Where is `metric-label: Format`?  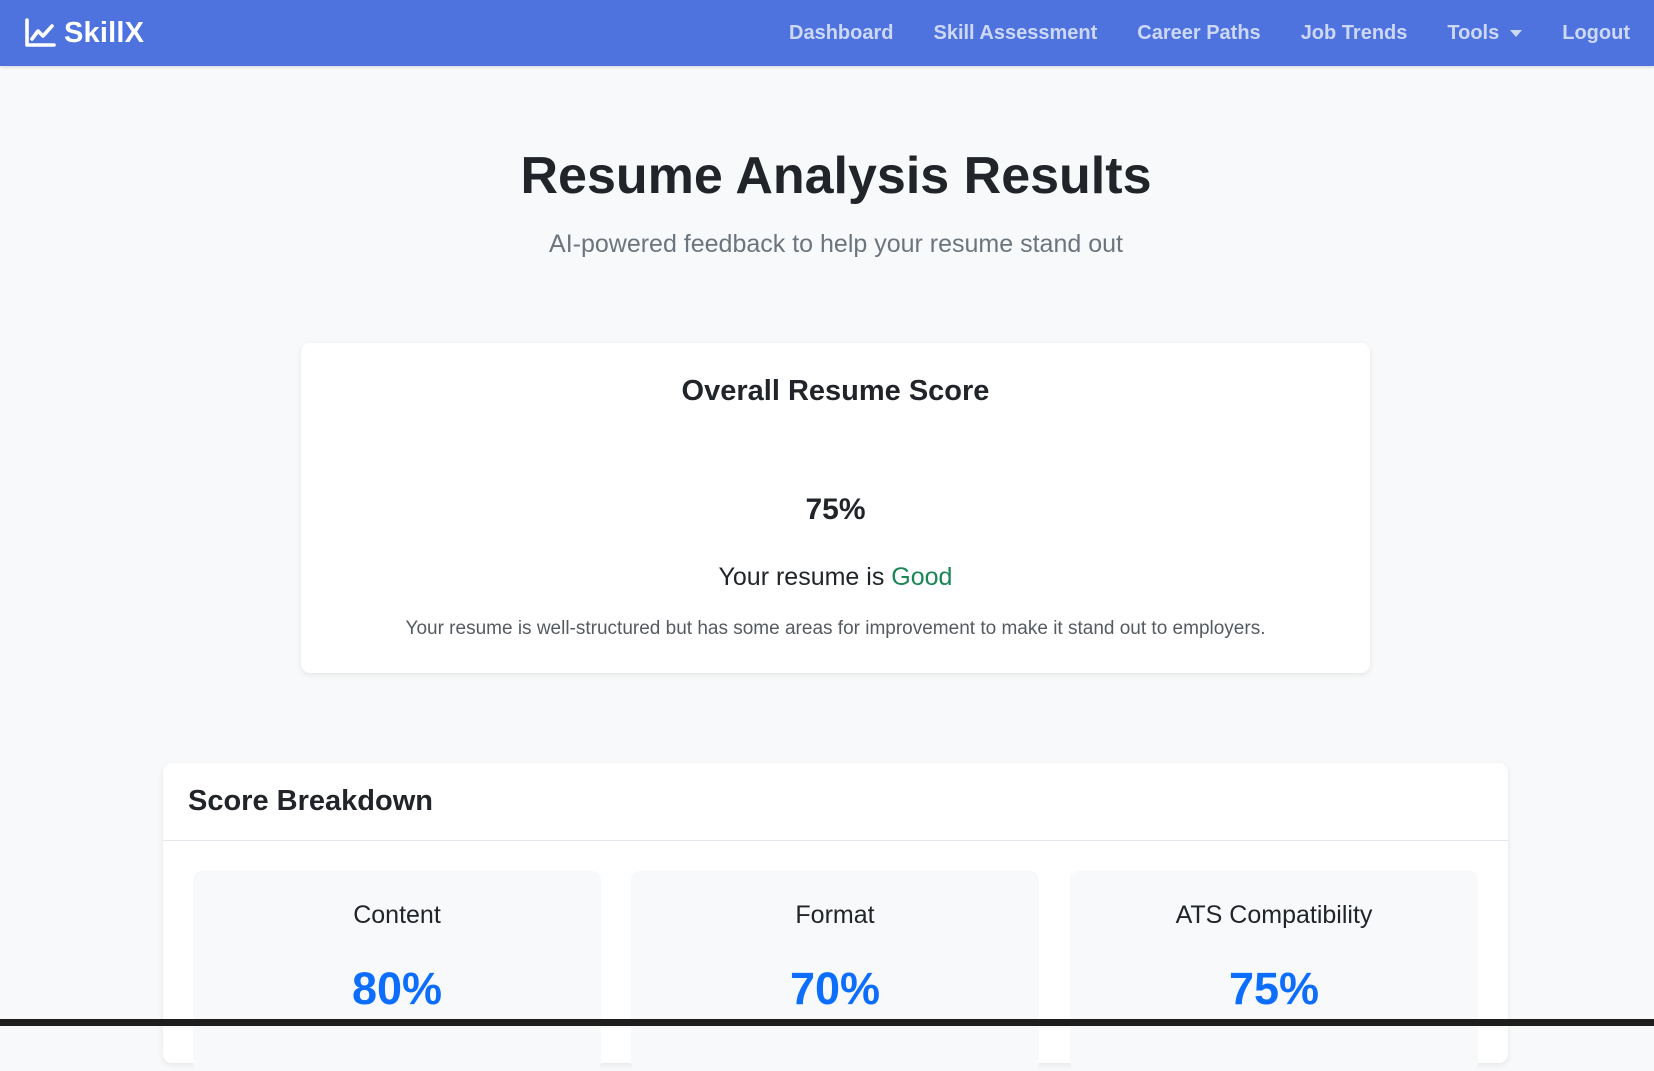
metric-label: Format is located at coordinates (835, 915).